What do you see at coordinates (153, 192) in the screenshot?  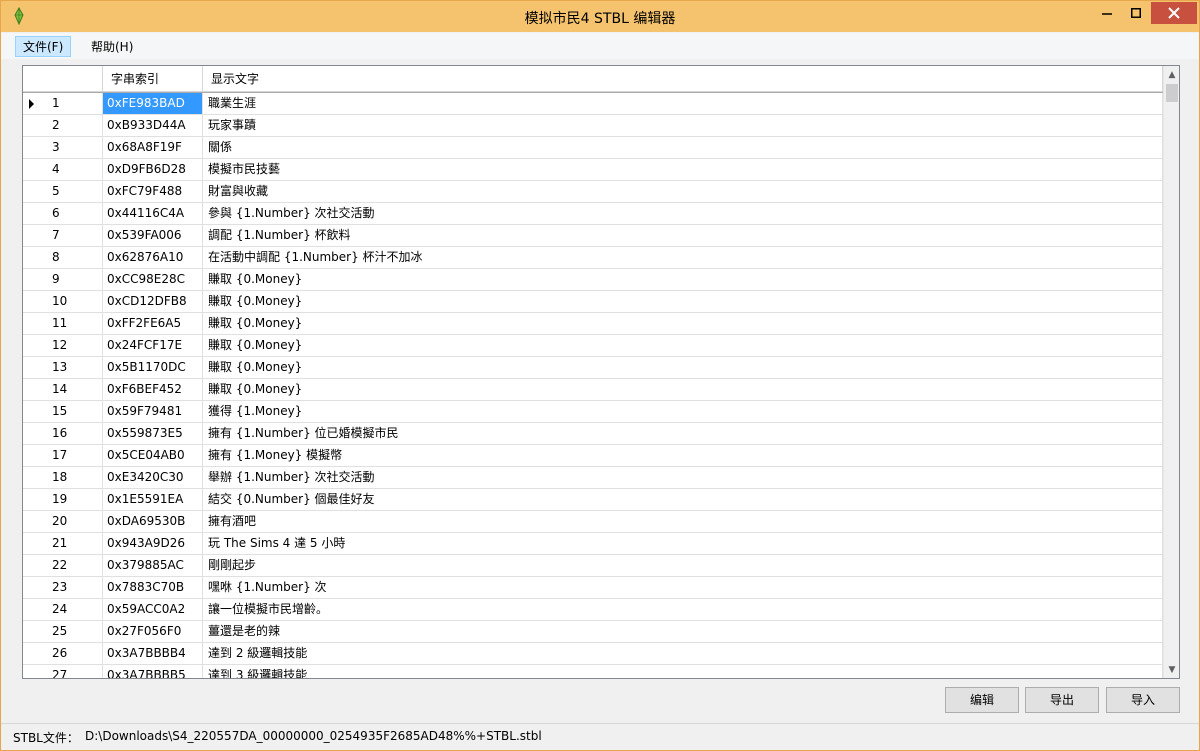 I see `string-key-cell: 0xFC79F488` at bounding box center [153, 192].